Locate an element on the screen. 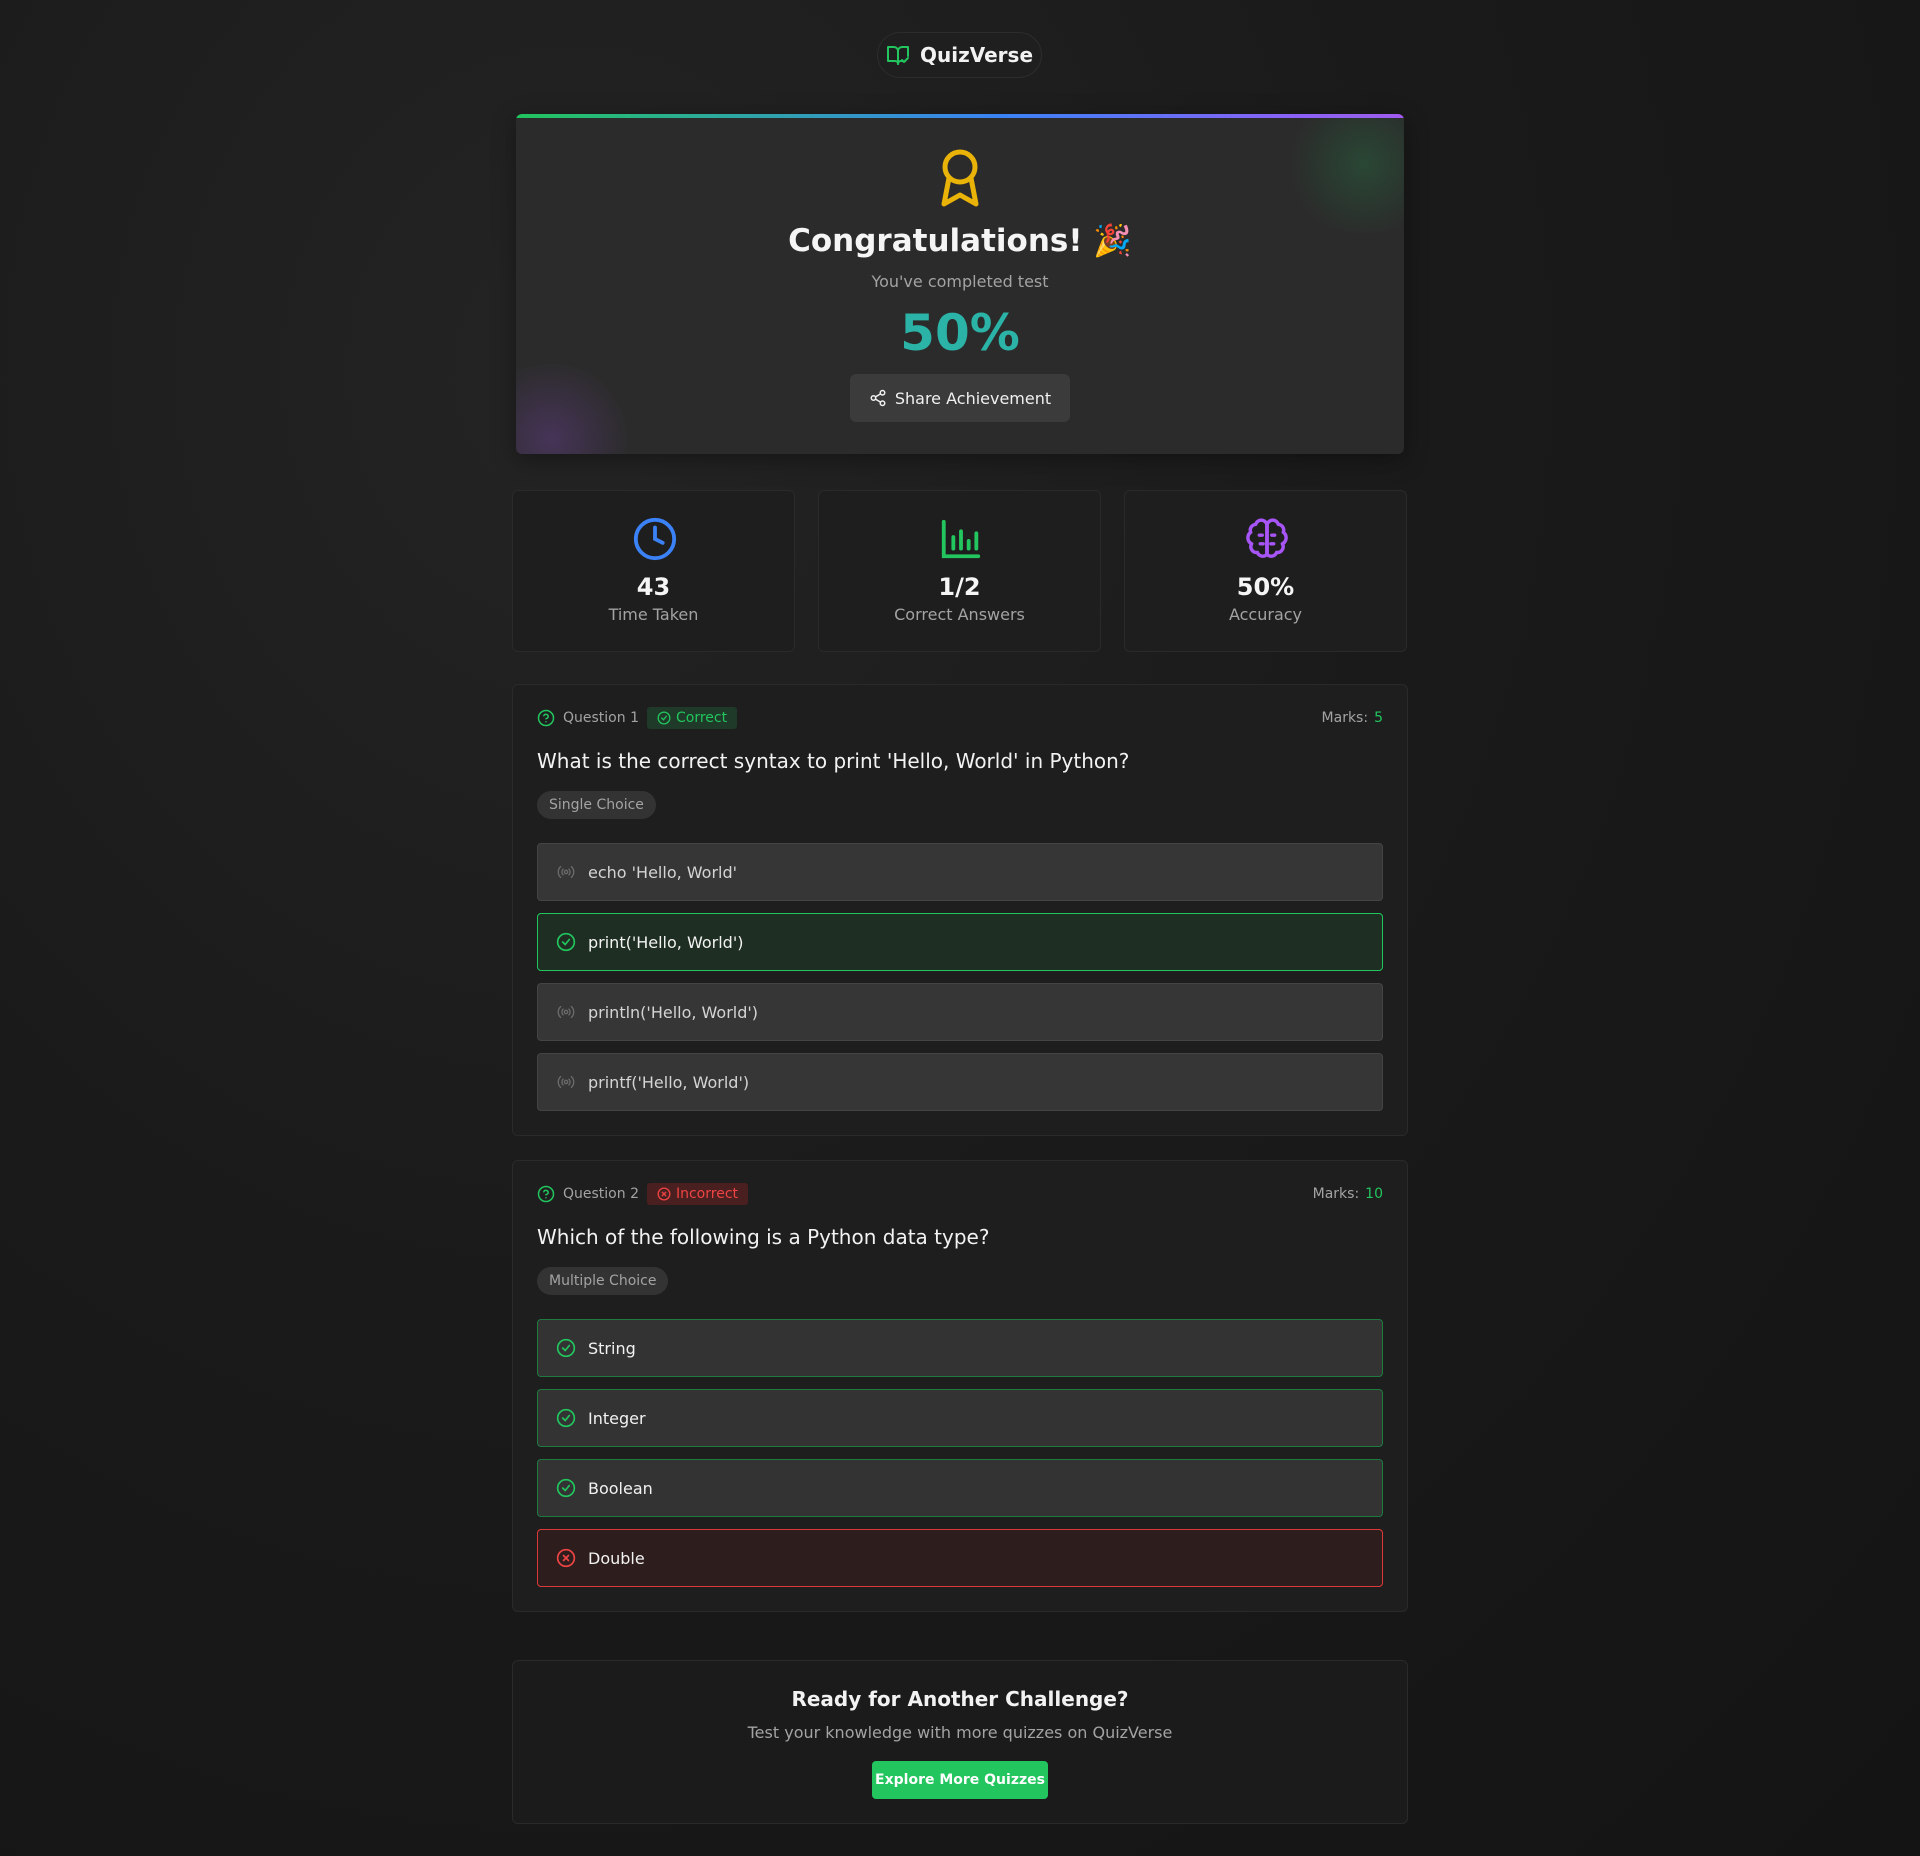 This screenshot has width=1920, height=1856. question-header: Question 2 Incorrect is located at coordinates (643, 1194).